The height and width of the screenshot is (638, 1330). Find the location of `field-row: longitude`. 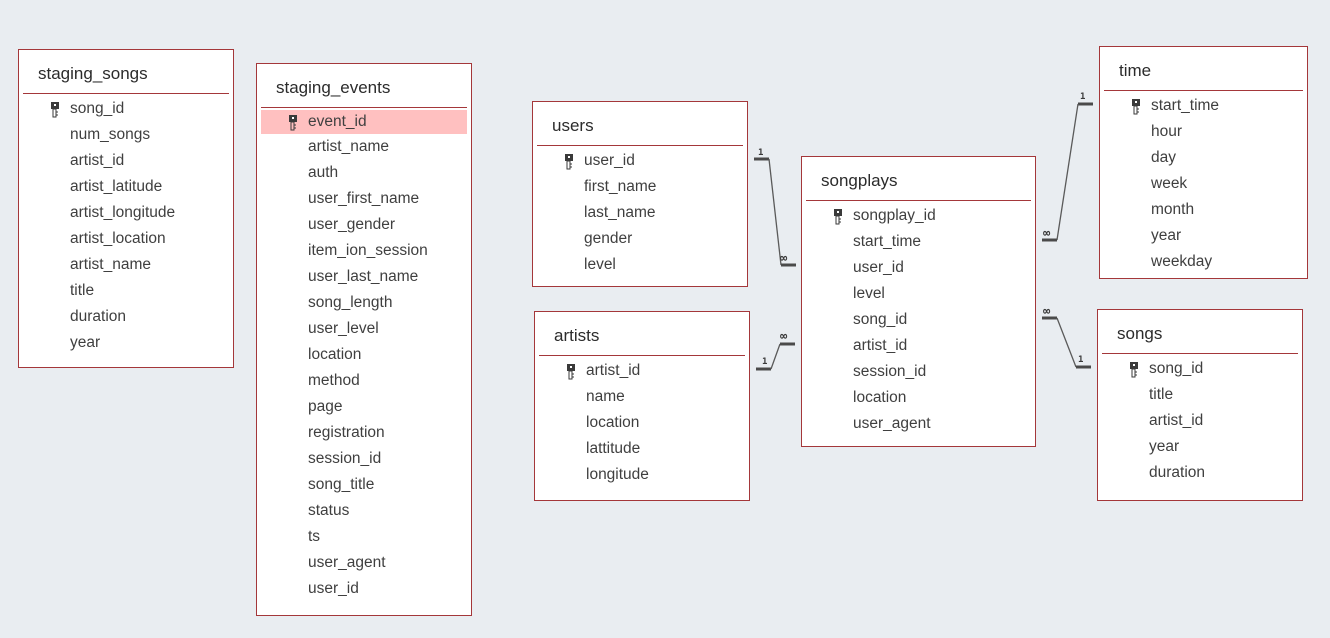

field-row: longitude is located at coordinates (642, 475).